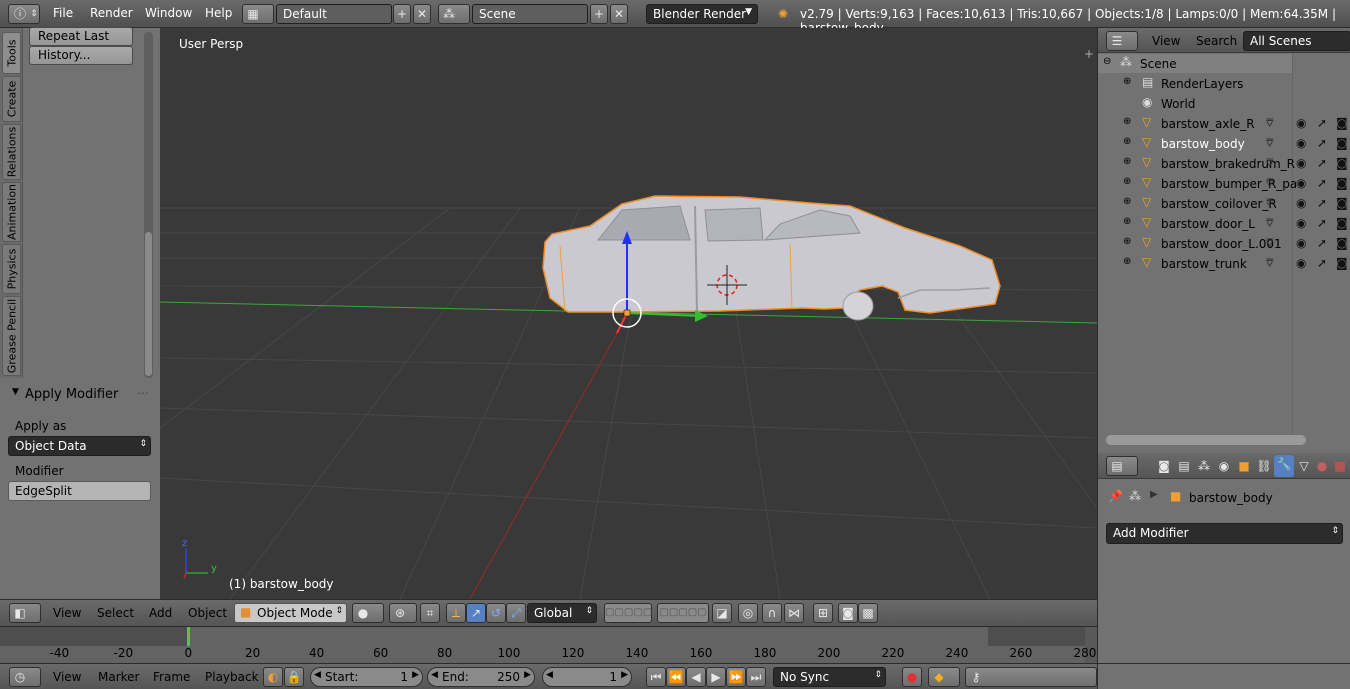 This screenshot has height=689, width=1350. What do you see at coordinates (422, 14) in the screenshot?
I see `delete-layout-button: ✕` at bounding box center [422, 14].